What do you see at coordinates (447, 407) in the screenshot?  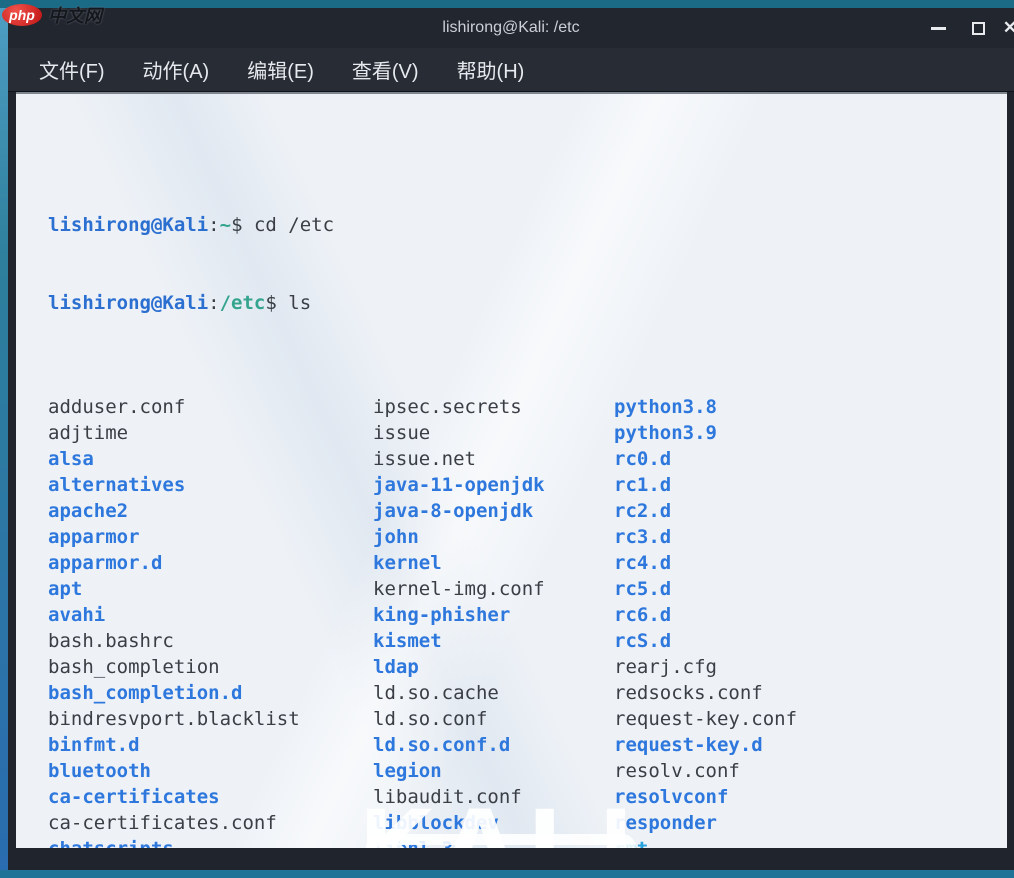 I see `file-entry: ipsec.secrets` at bounding box center [447, 407].